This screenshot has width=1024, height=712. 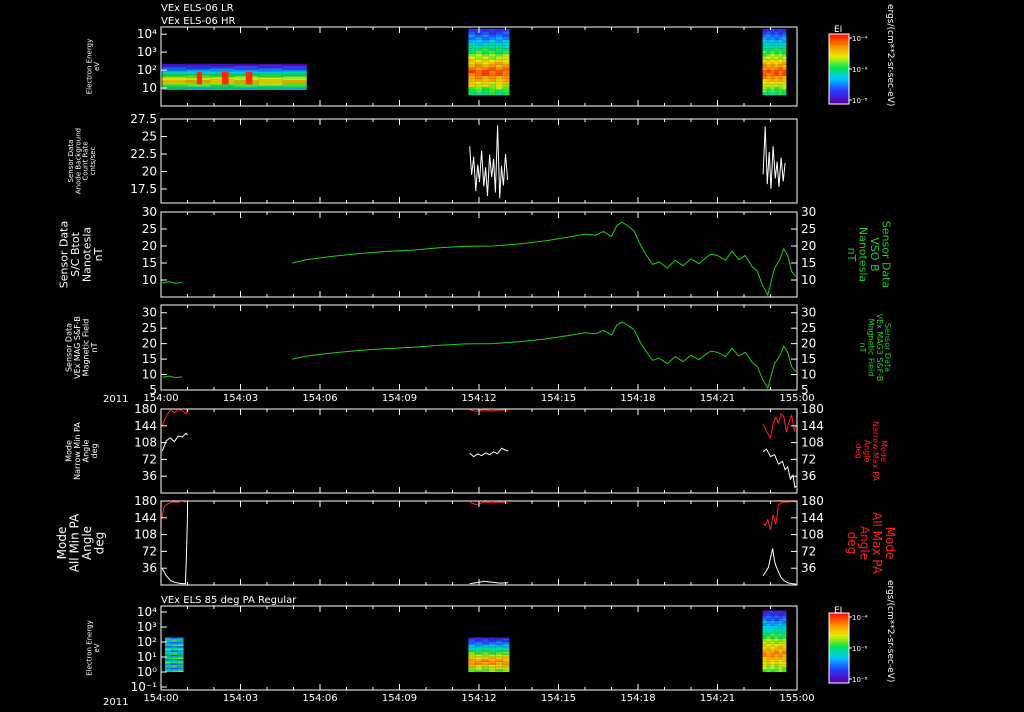 I want to click on y-tick-label: 144, so click(x=812, y=426).